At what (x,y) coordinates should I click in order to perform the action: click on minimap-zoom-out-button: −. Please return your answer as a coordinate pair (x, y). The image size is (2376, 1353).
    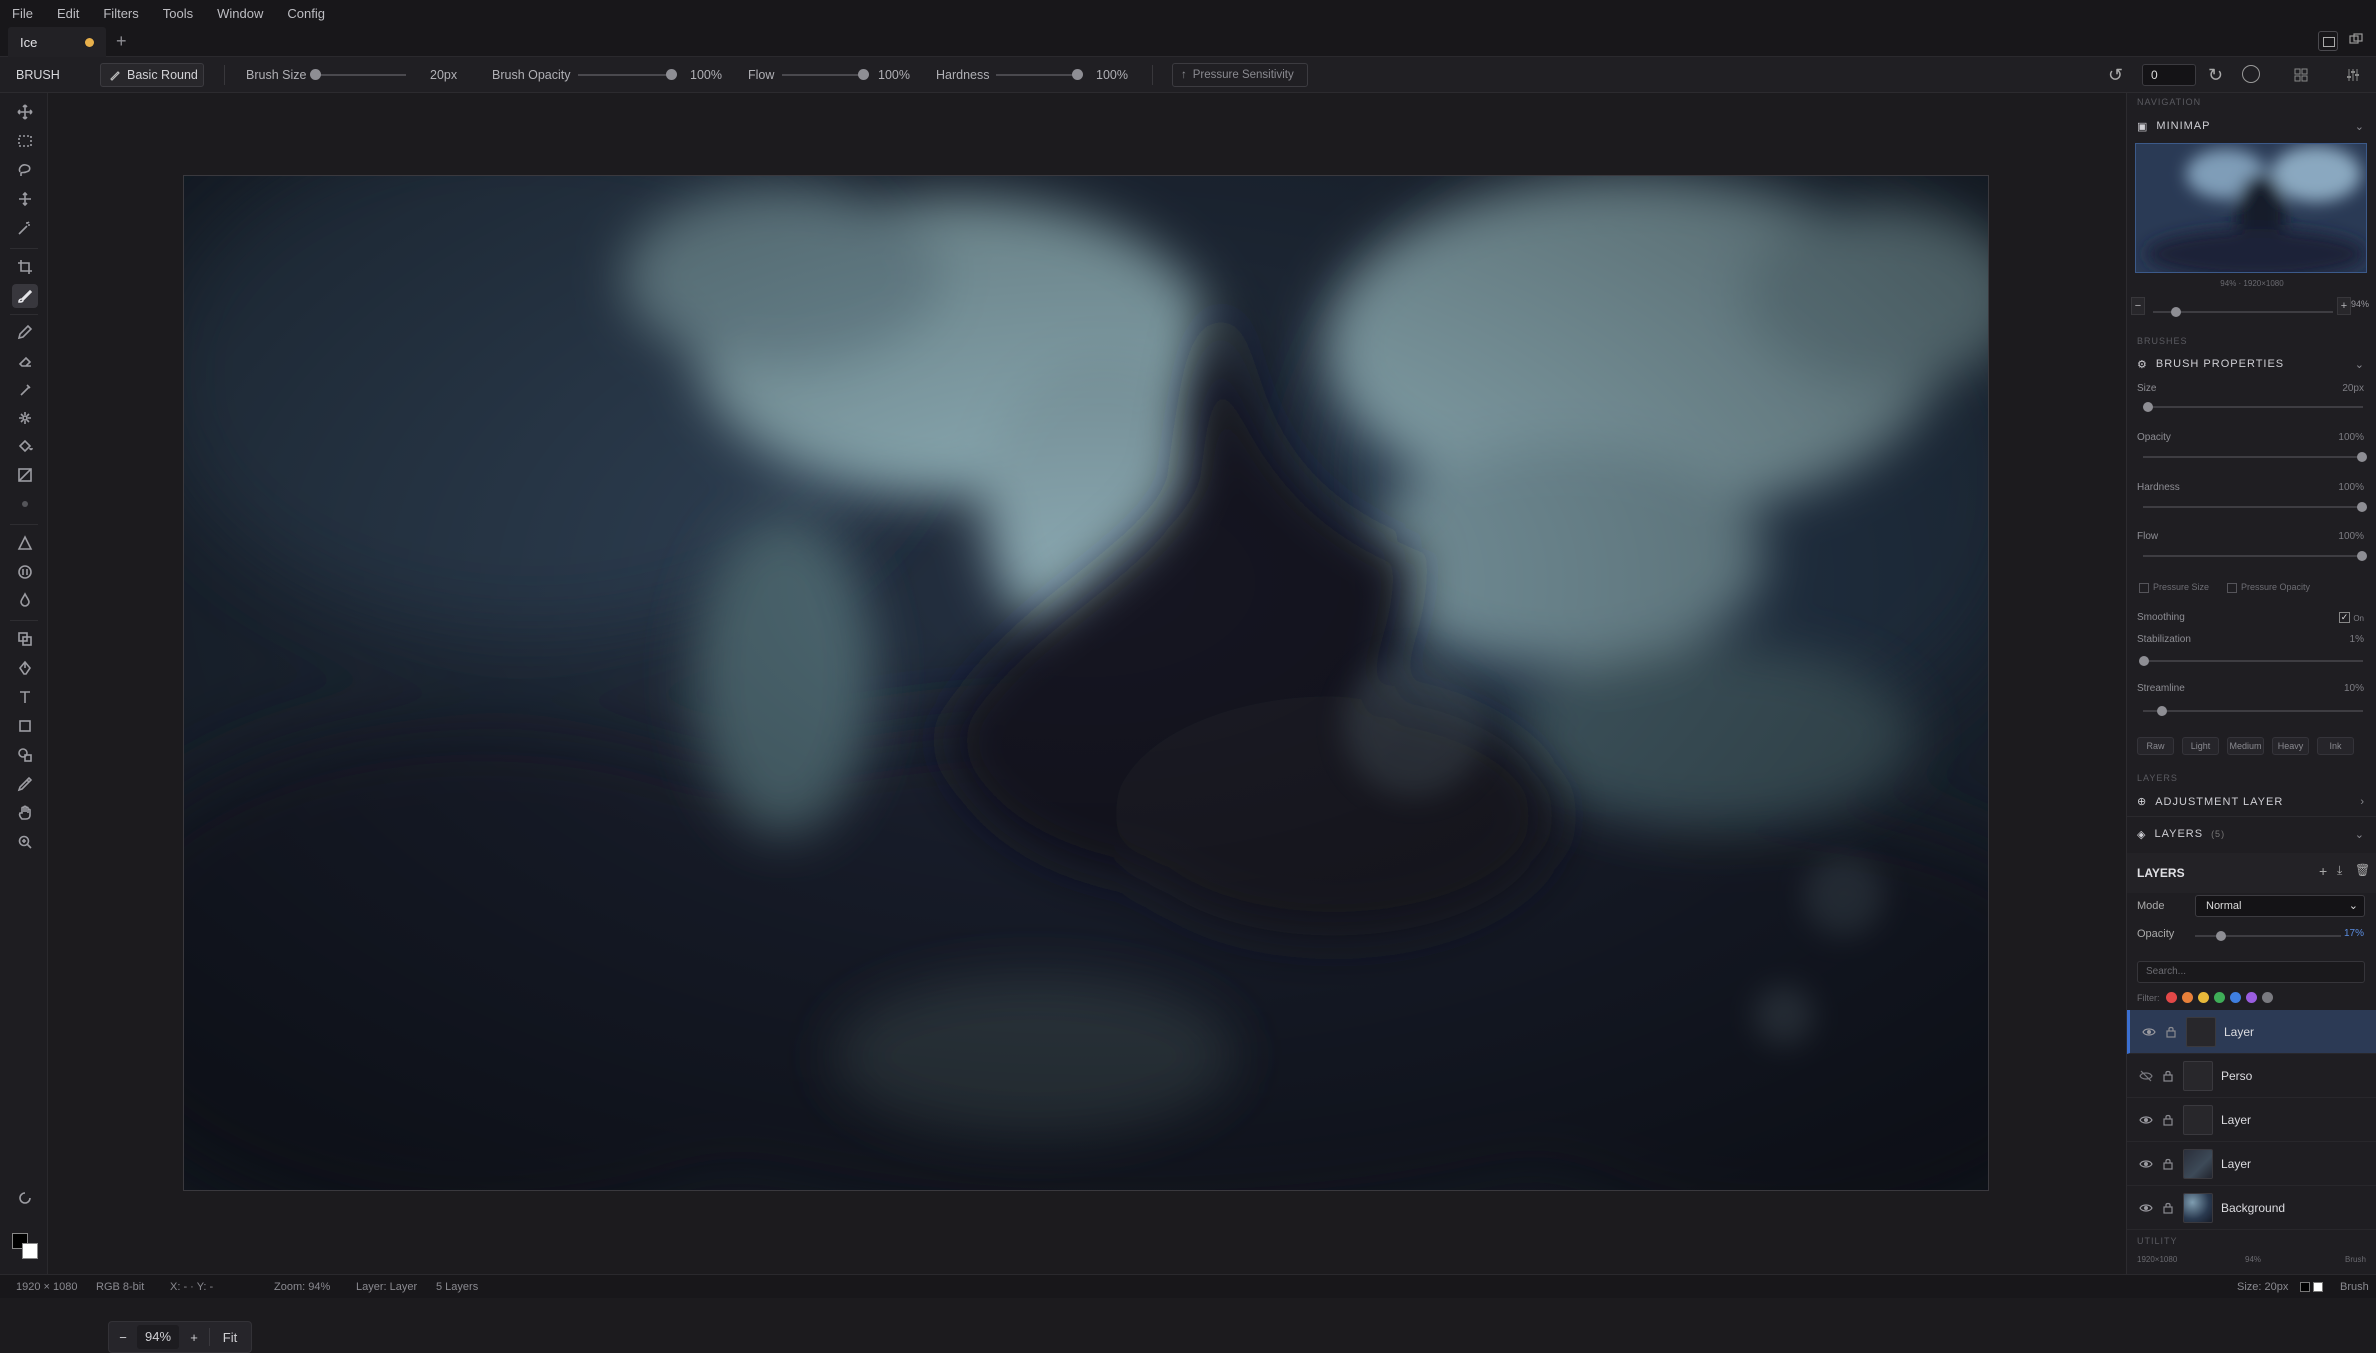
    Looking at the image, I should click on (2138, 306).